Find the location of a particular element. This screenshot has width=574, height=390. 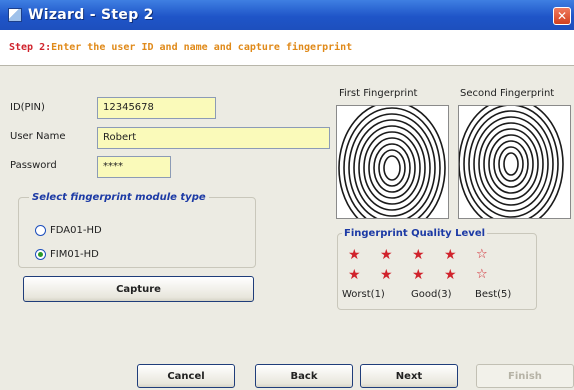

password-label: Password is located at coordinates (33, 165).